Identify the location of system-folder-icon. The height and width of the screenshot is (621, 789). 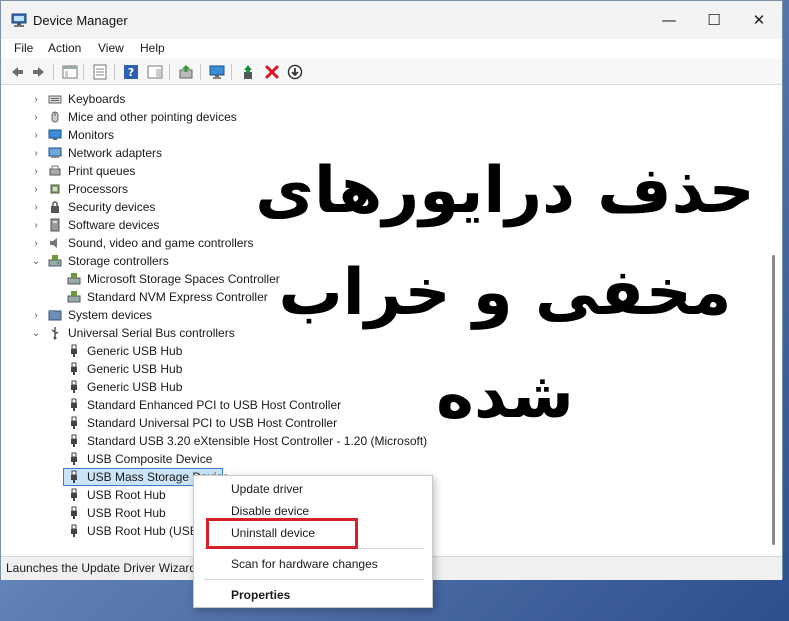
(55, 315).